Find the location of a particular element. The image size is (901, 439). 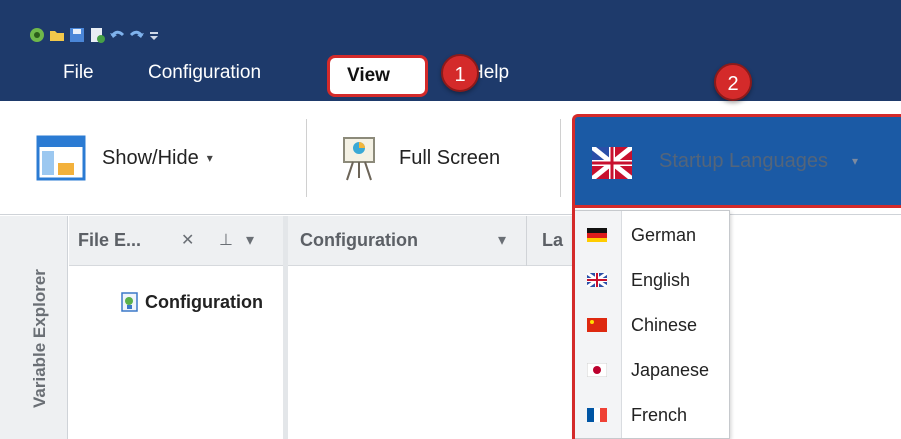

show-hide-icon is located at coordinates (61, 158).